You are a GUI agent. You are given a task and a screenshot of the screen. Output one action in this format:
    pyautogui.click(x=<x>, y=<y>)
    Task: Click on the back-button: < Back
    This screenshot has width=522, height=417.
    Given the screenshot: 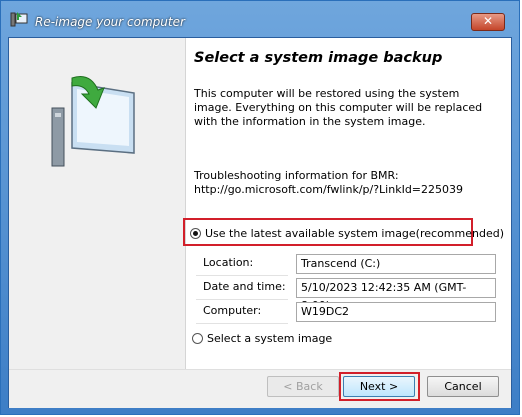 What is the action you would take?
    pyautogui.click(x=303, y=386)
    